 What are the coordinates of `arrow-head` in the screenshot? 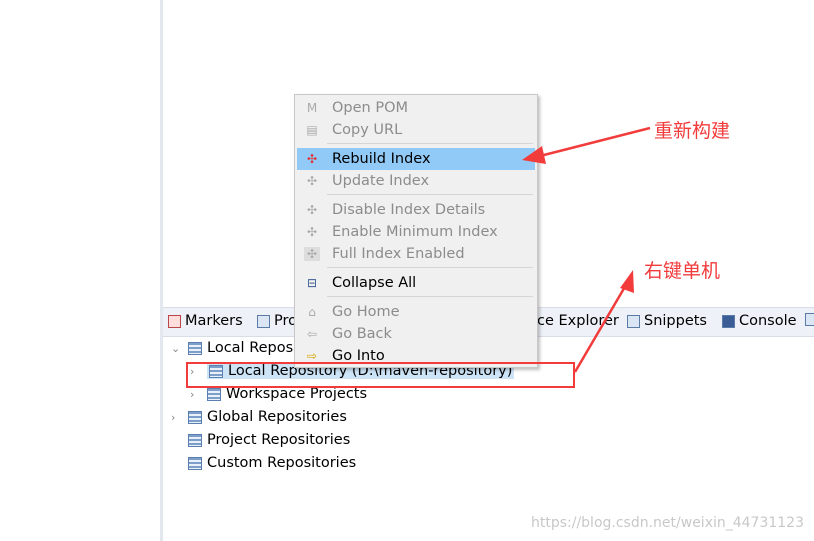 It's located at (534, 155).